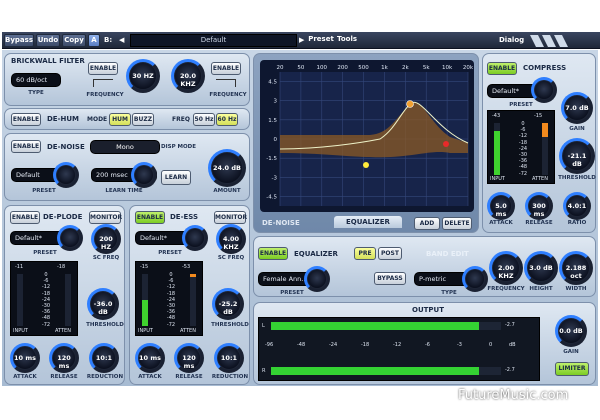  Describe the element at coordinates (150, 358) in the screenshot. I see `deess-attack-knob: 10 ms` at that location.